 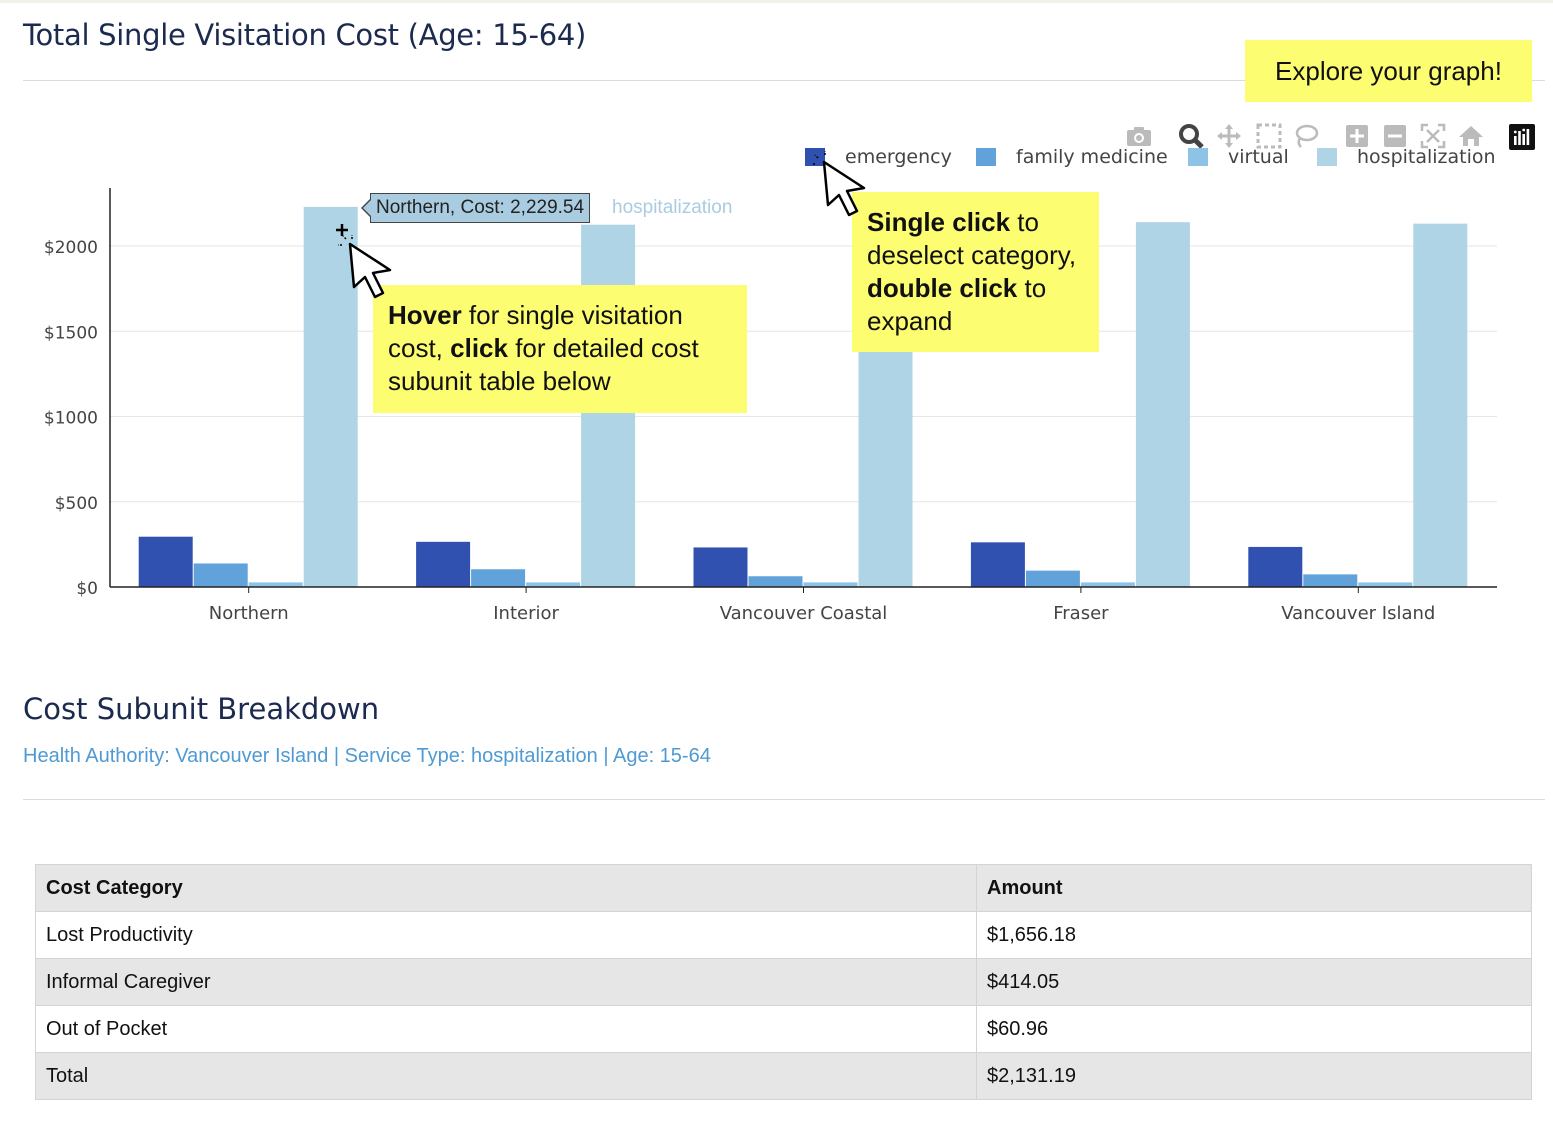 What do you see at coordinates (1254, 1076) in the screenshot?
I see `amount-cell: $2,131.19` at bounding box center [1254, 1076].